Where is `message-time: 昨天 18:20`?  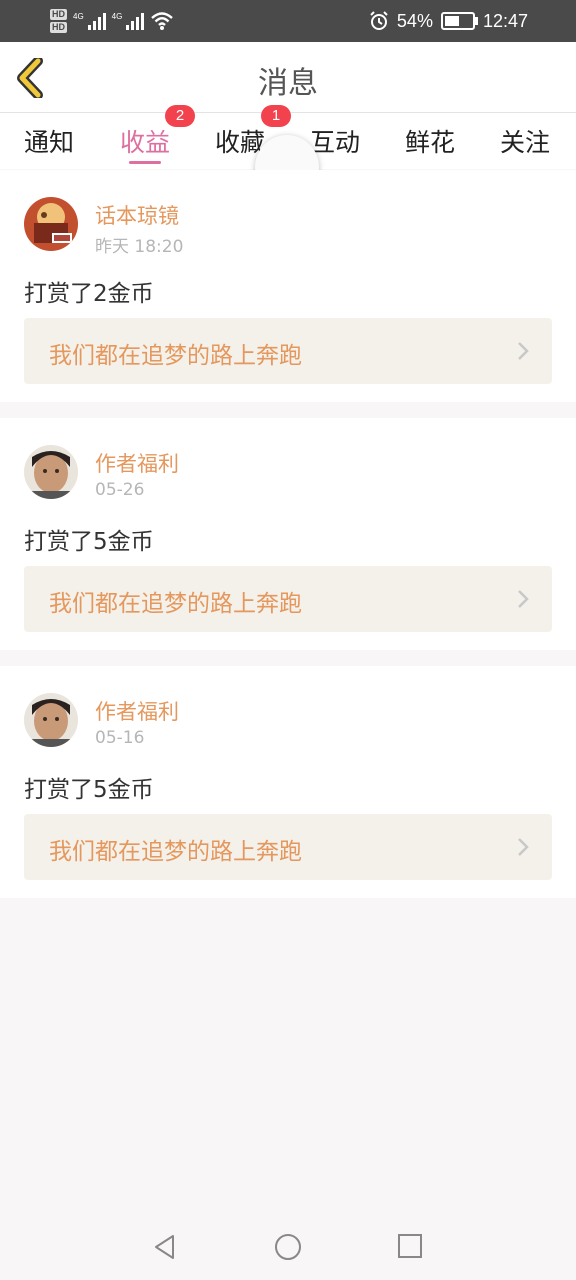 message-time: 昨天 18:20 is located at coordinates (139, 247).